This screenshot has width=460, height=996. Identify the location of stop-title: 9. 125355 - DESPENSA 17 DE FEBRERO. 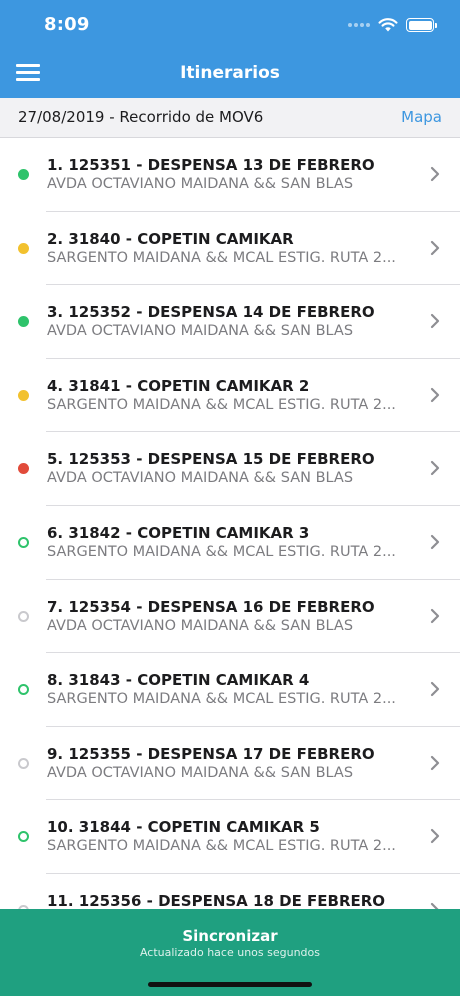
(211, 753).